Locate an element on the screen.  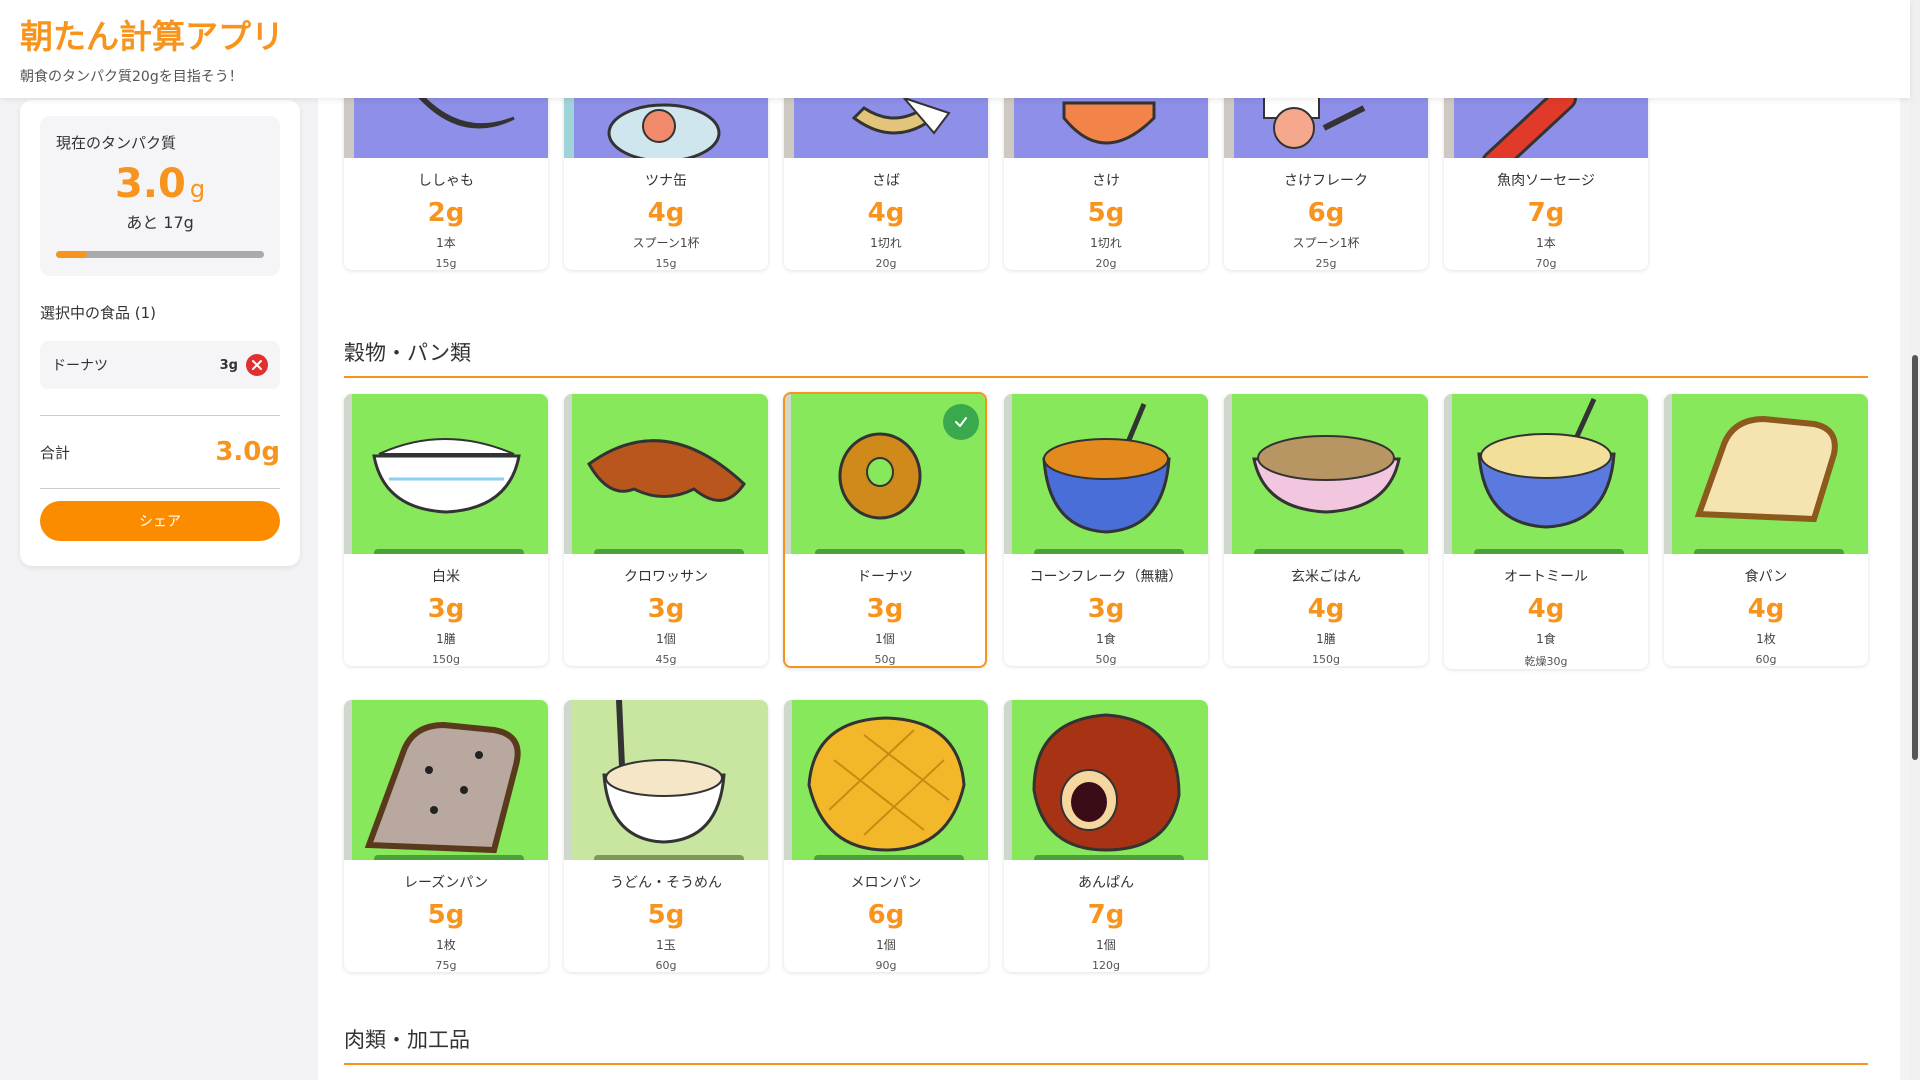
total-row: 合計 3.0g is located at coordinates (160, 452).